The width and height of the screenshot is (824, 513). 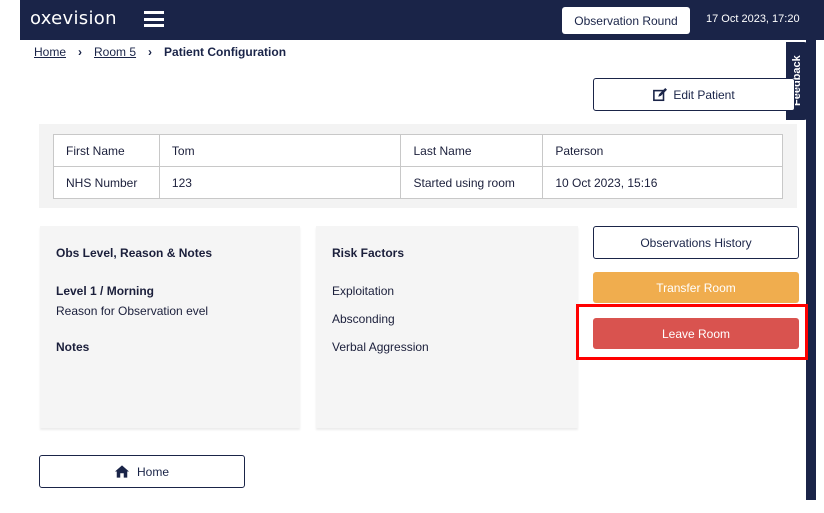 I want to click on obs-reason: Reason for Observation evel, so click(x=132, y=311).